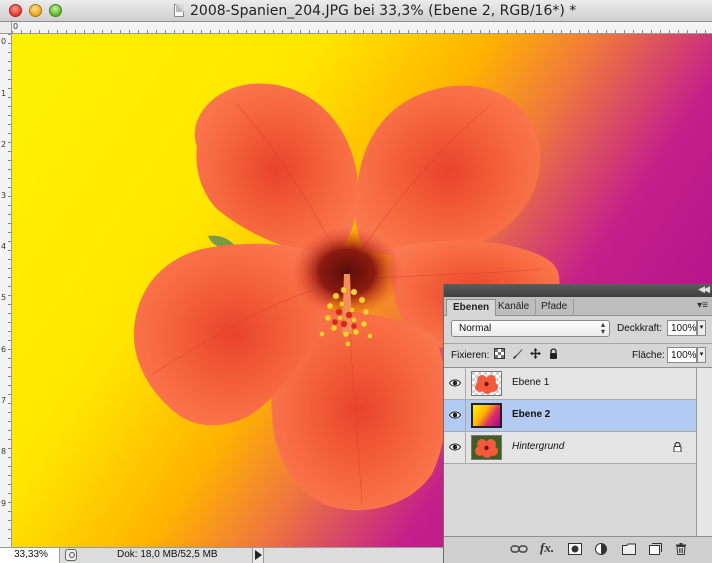  I want to click on blend-mode-select: Normal ▴ ▾, so click(530, 328).